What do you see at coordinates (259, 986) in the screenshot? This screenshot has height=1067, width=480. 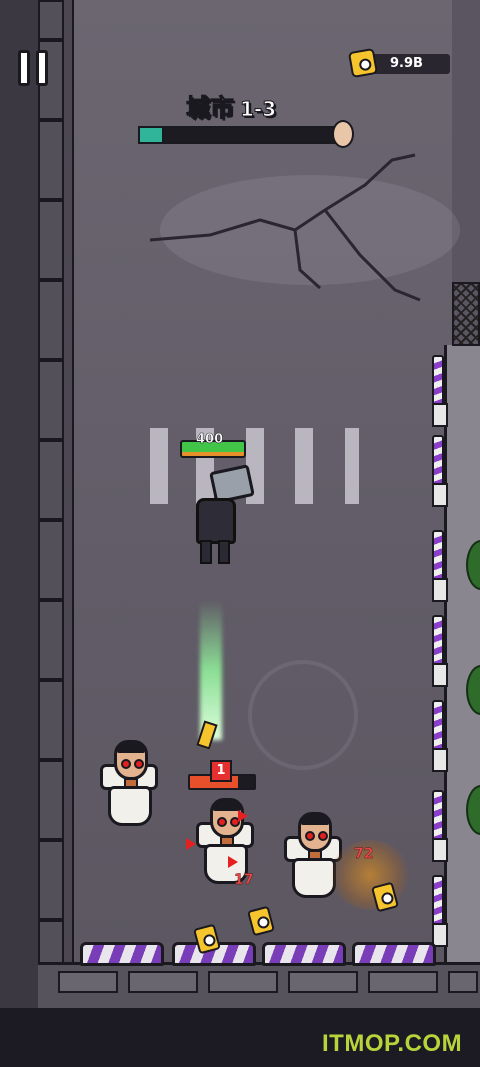 I see `bottom-wall` at bounding box center [259, 986].